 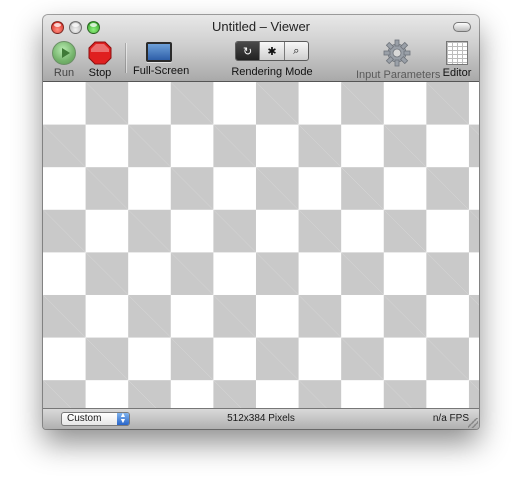 What do you see at coordinates (100, 73) in the screenshot?
I see `stop-label: Stop` at bounding box center [100, 73].